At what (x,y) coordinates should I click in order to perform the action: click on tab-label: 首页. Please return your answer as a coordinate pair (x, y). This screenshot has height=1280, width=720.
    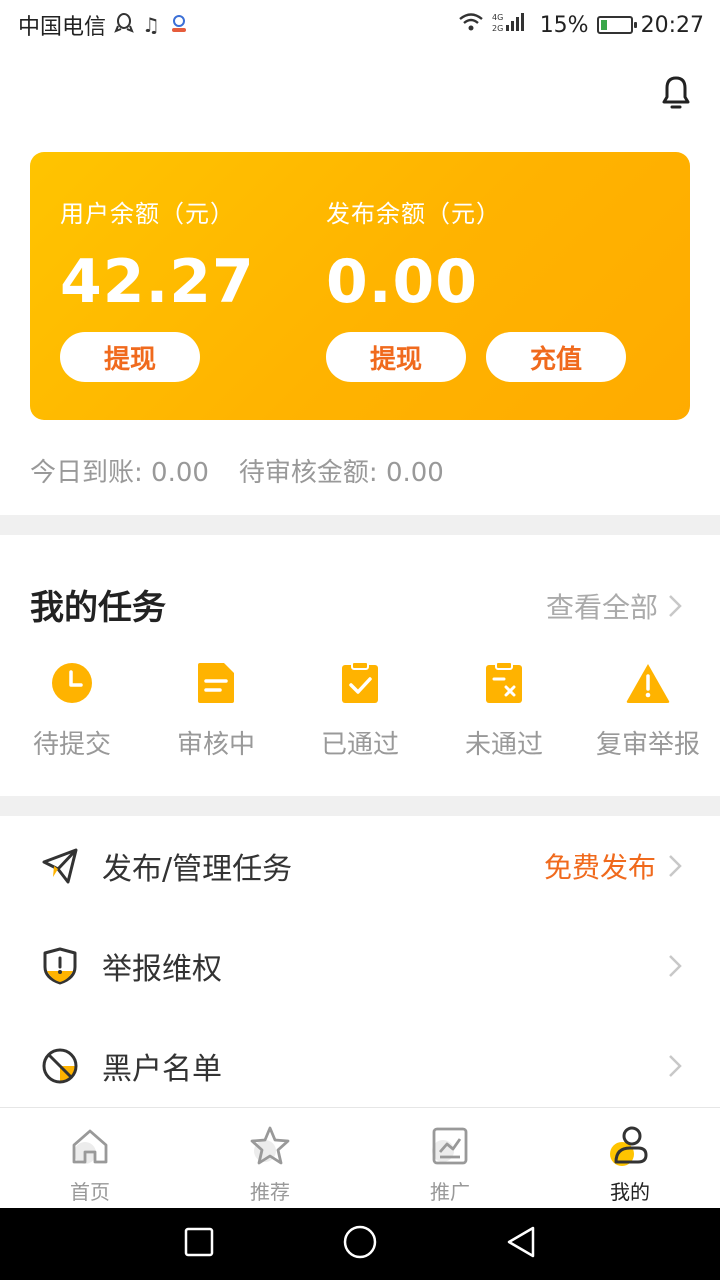
    Looking at the image, I should click on (90, 1192).